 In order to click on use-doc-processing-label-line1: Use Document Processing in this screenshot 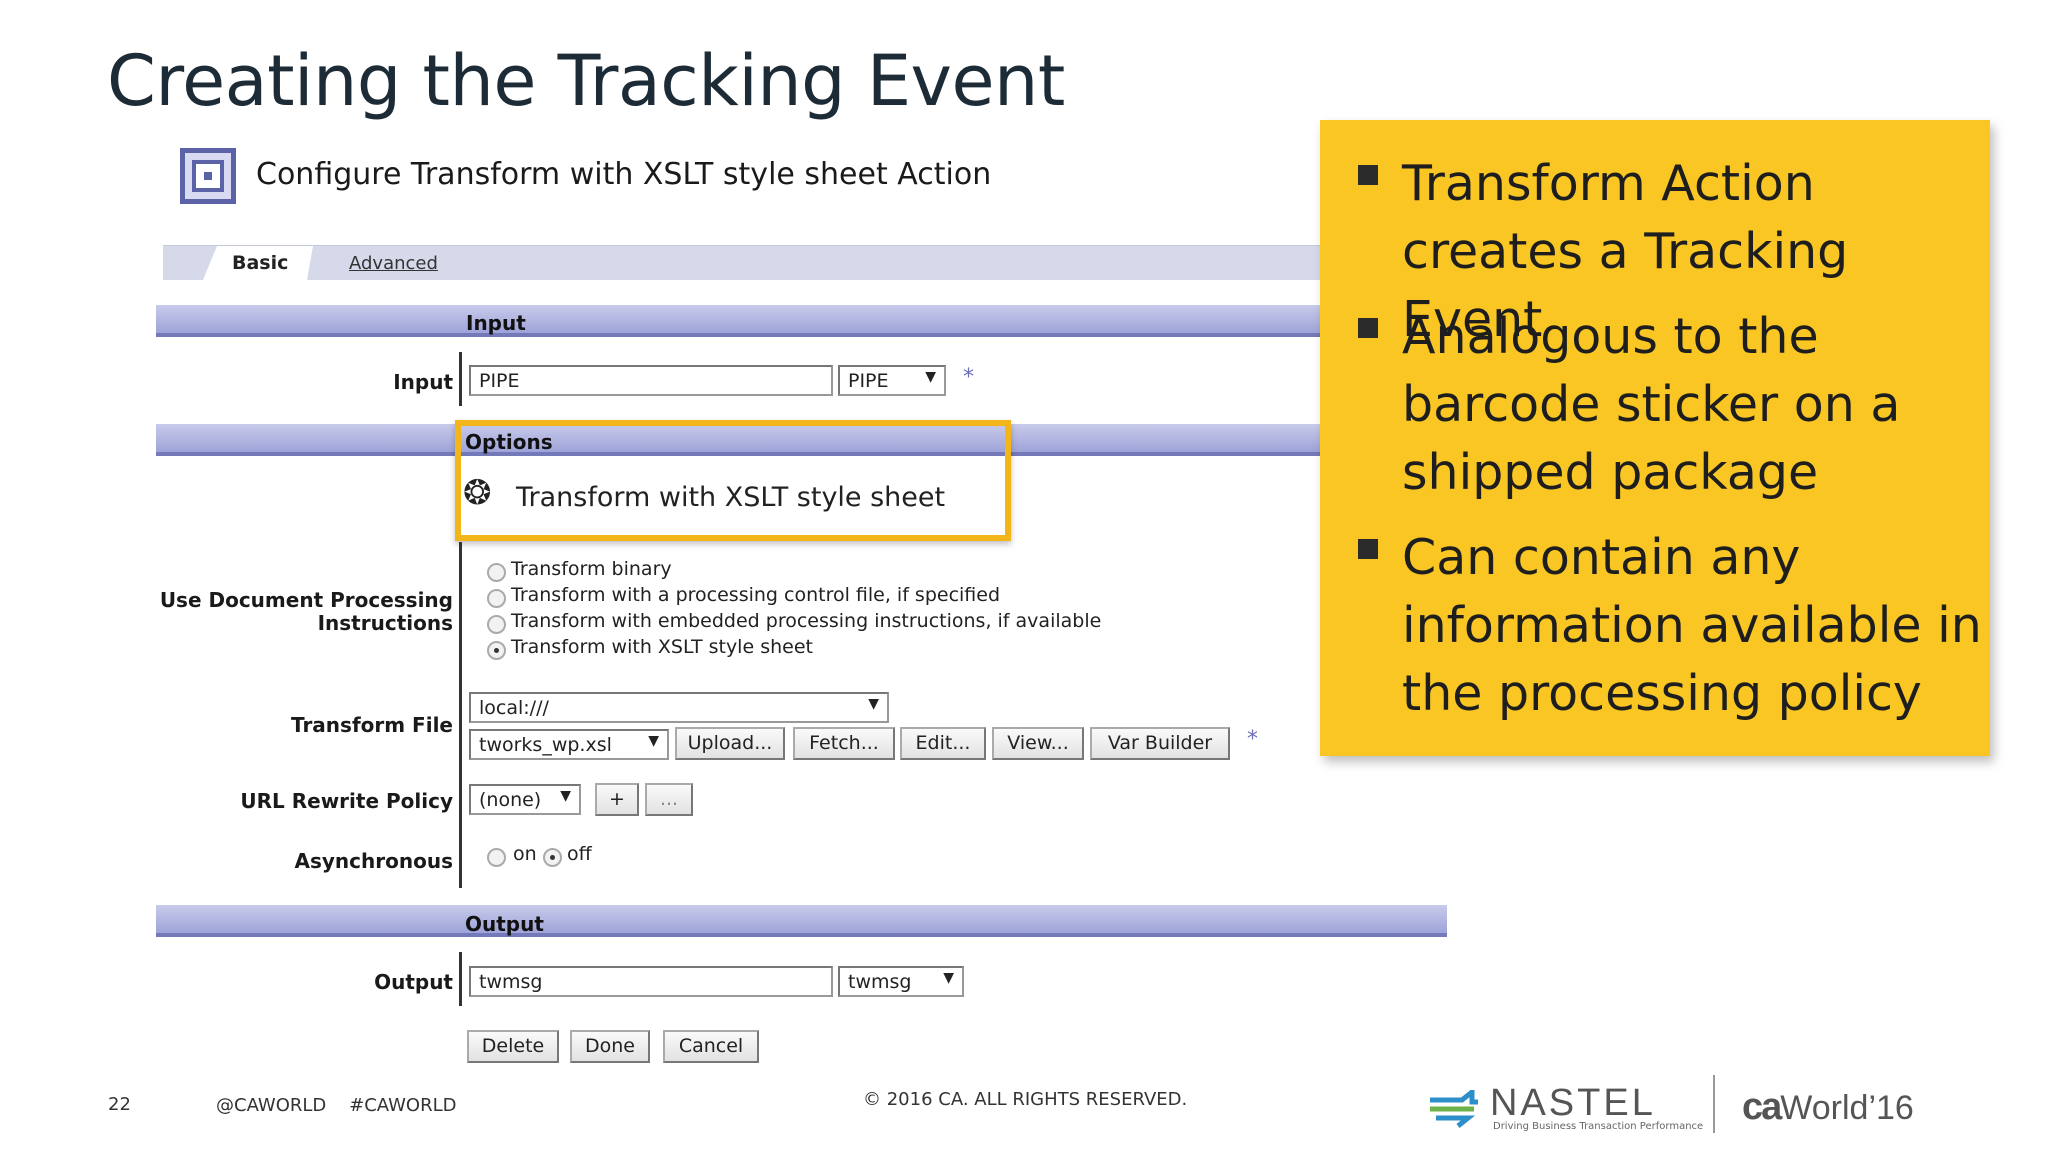, I will do `click(306, 600)`.